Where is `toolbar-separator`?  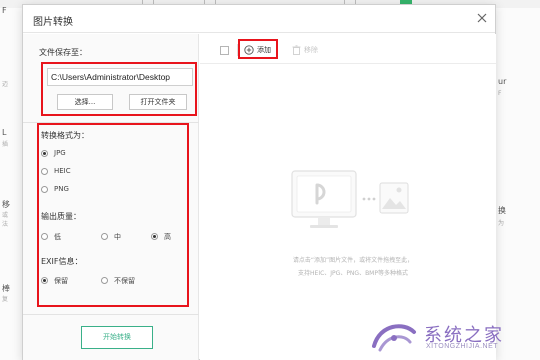 toolbar-separator is located at coordinates (237, 50).